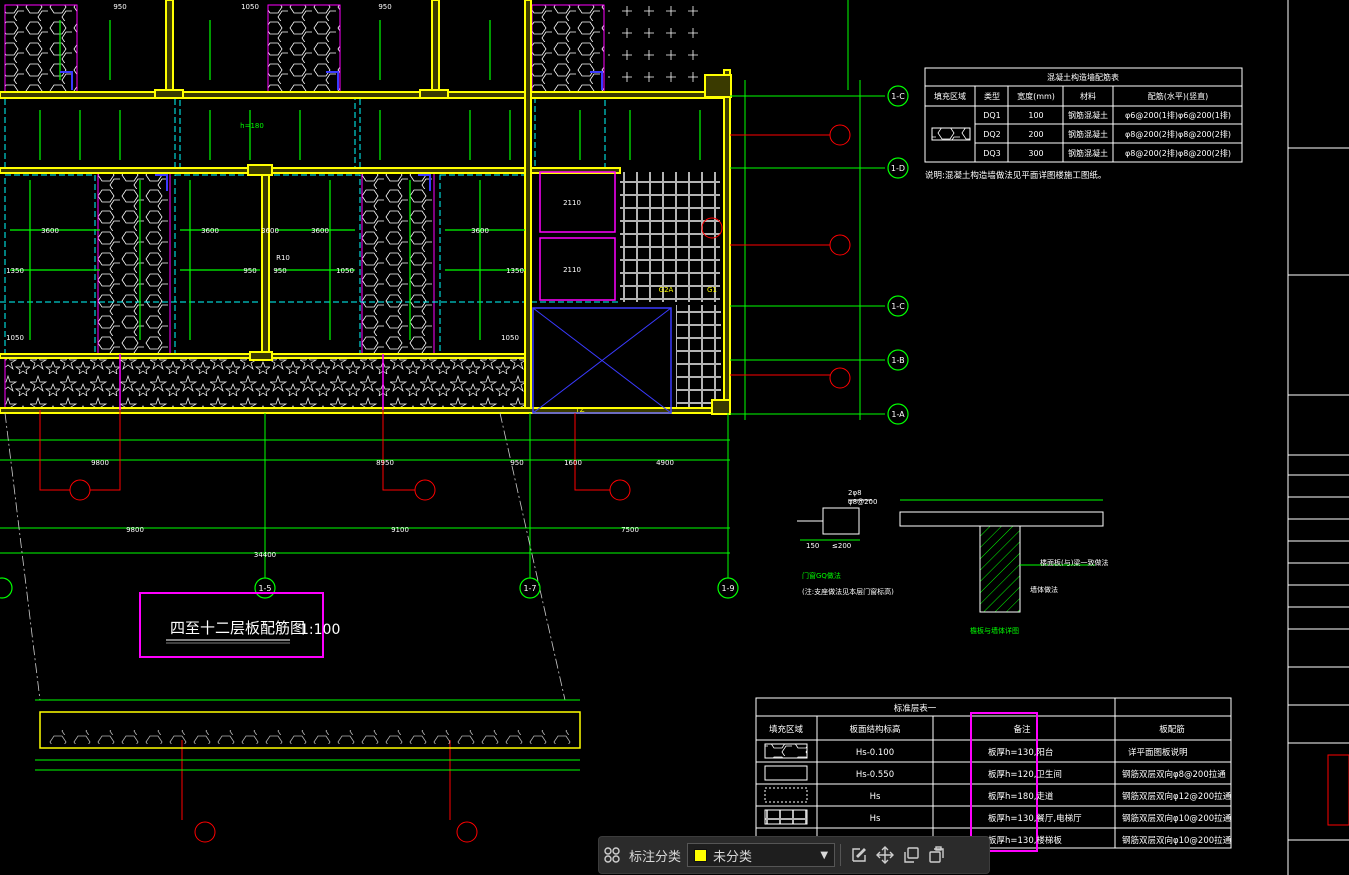  What do you see at coordinates (1036, 96) in the screenshot?
I see `table-header: 宽度(mm)` at bounding box center [1036, 96].